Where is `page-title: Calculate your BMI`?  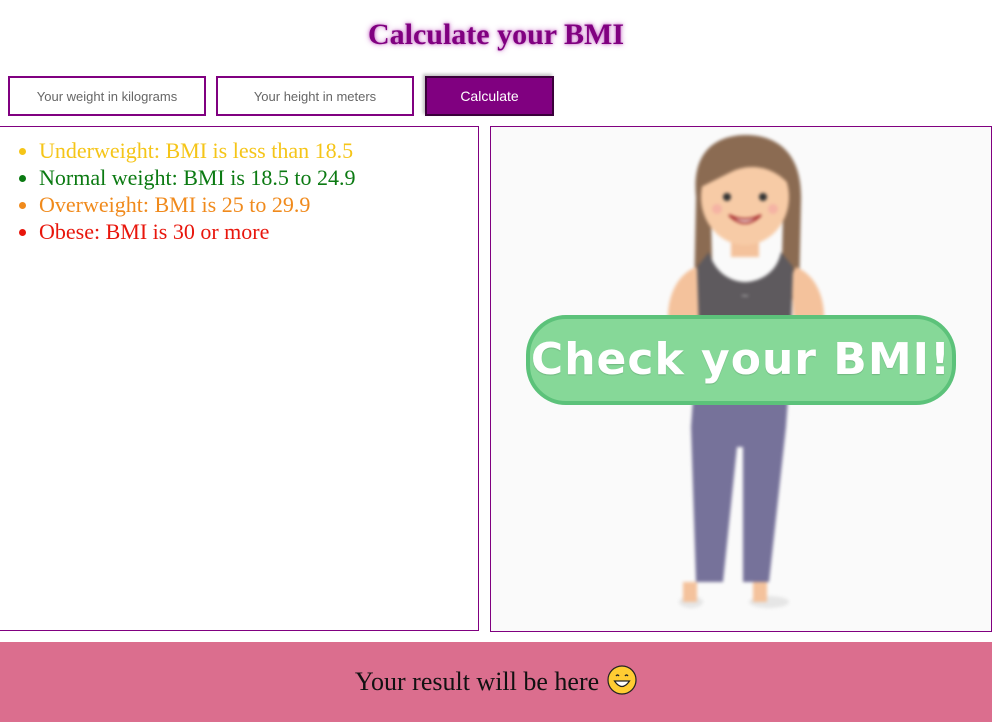
page-title: Calculate your BMI is located at coordinates (496, 34).